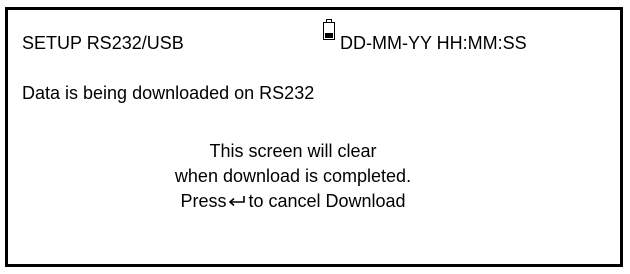 The width and height of the screenshot is (630, 274). Describe the element at coordinates (237, 201) in the screenshot. I see `enter-key-icon` at that location.